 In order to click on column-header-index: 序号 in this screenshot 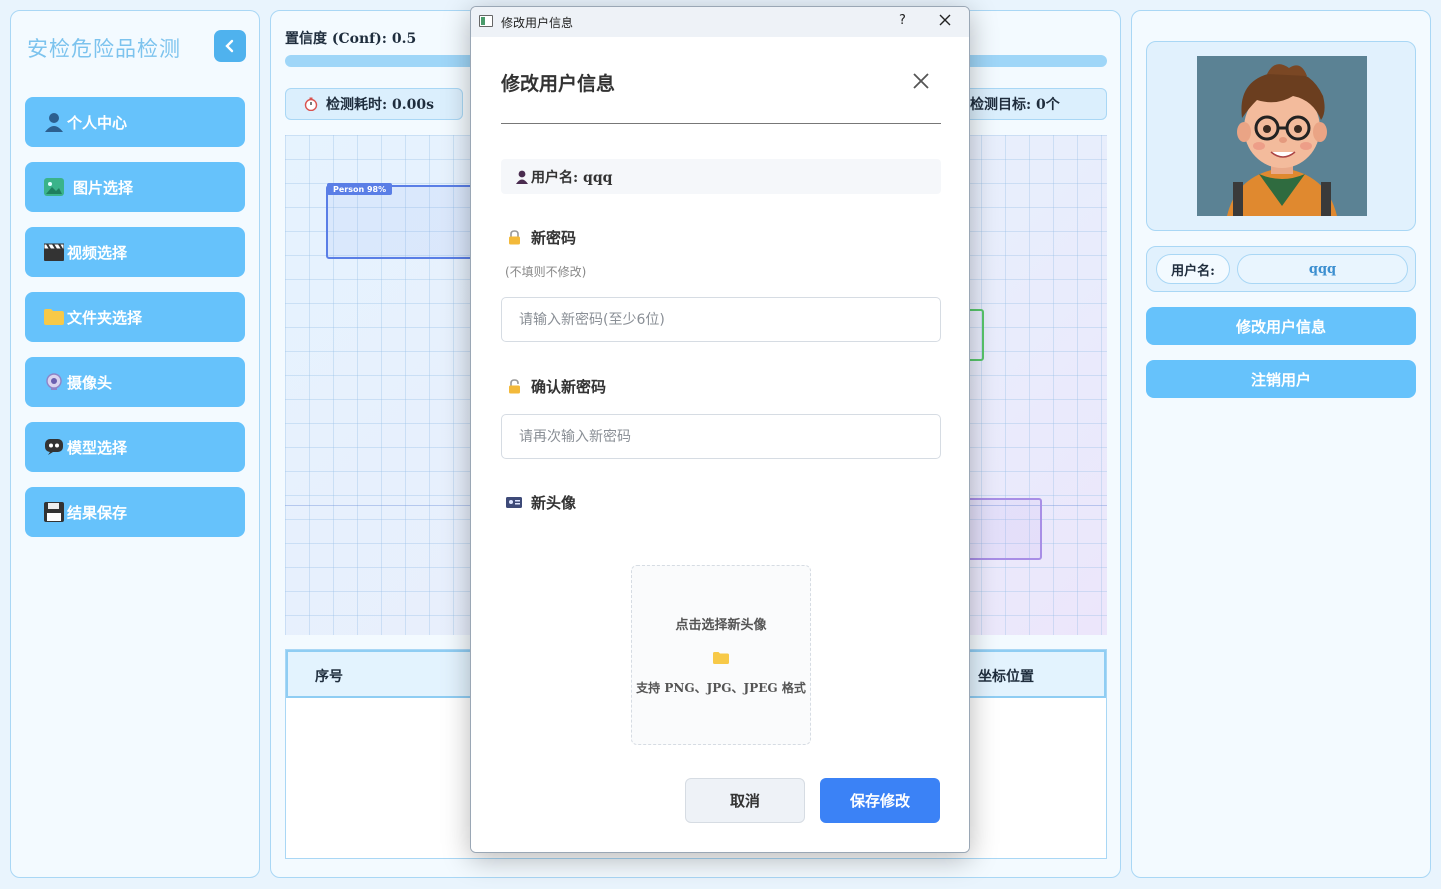, I will do `click(329, 677)`.